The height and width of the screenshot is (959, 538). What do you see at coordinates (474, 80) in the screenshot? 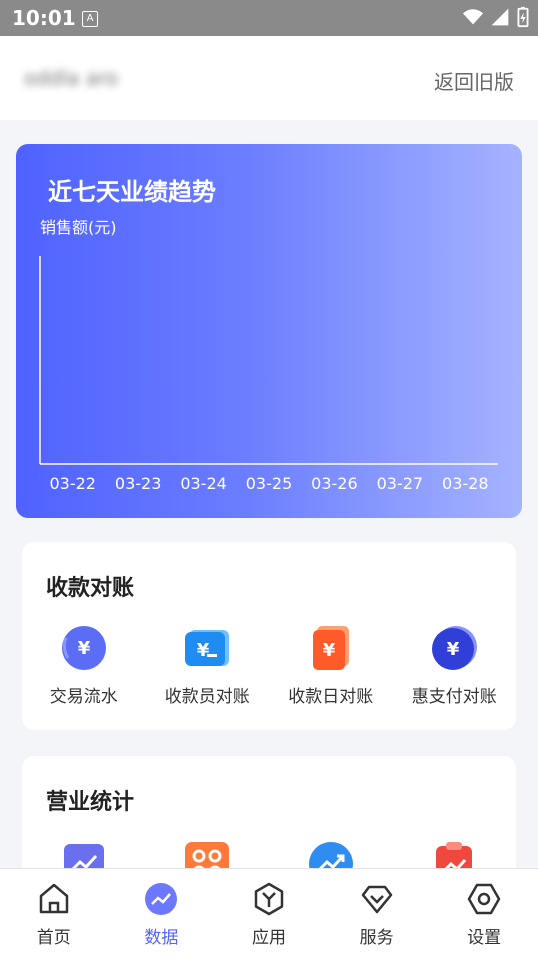
I see `back-to-old-version-link: 返回旧版` at bounding box center [474, 80].